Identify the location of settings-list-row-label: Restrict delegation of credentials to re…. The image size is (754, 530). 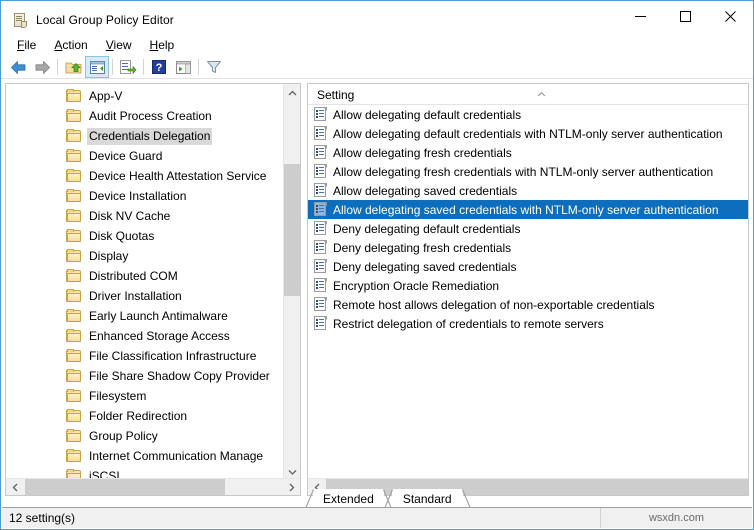
(468, 323).